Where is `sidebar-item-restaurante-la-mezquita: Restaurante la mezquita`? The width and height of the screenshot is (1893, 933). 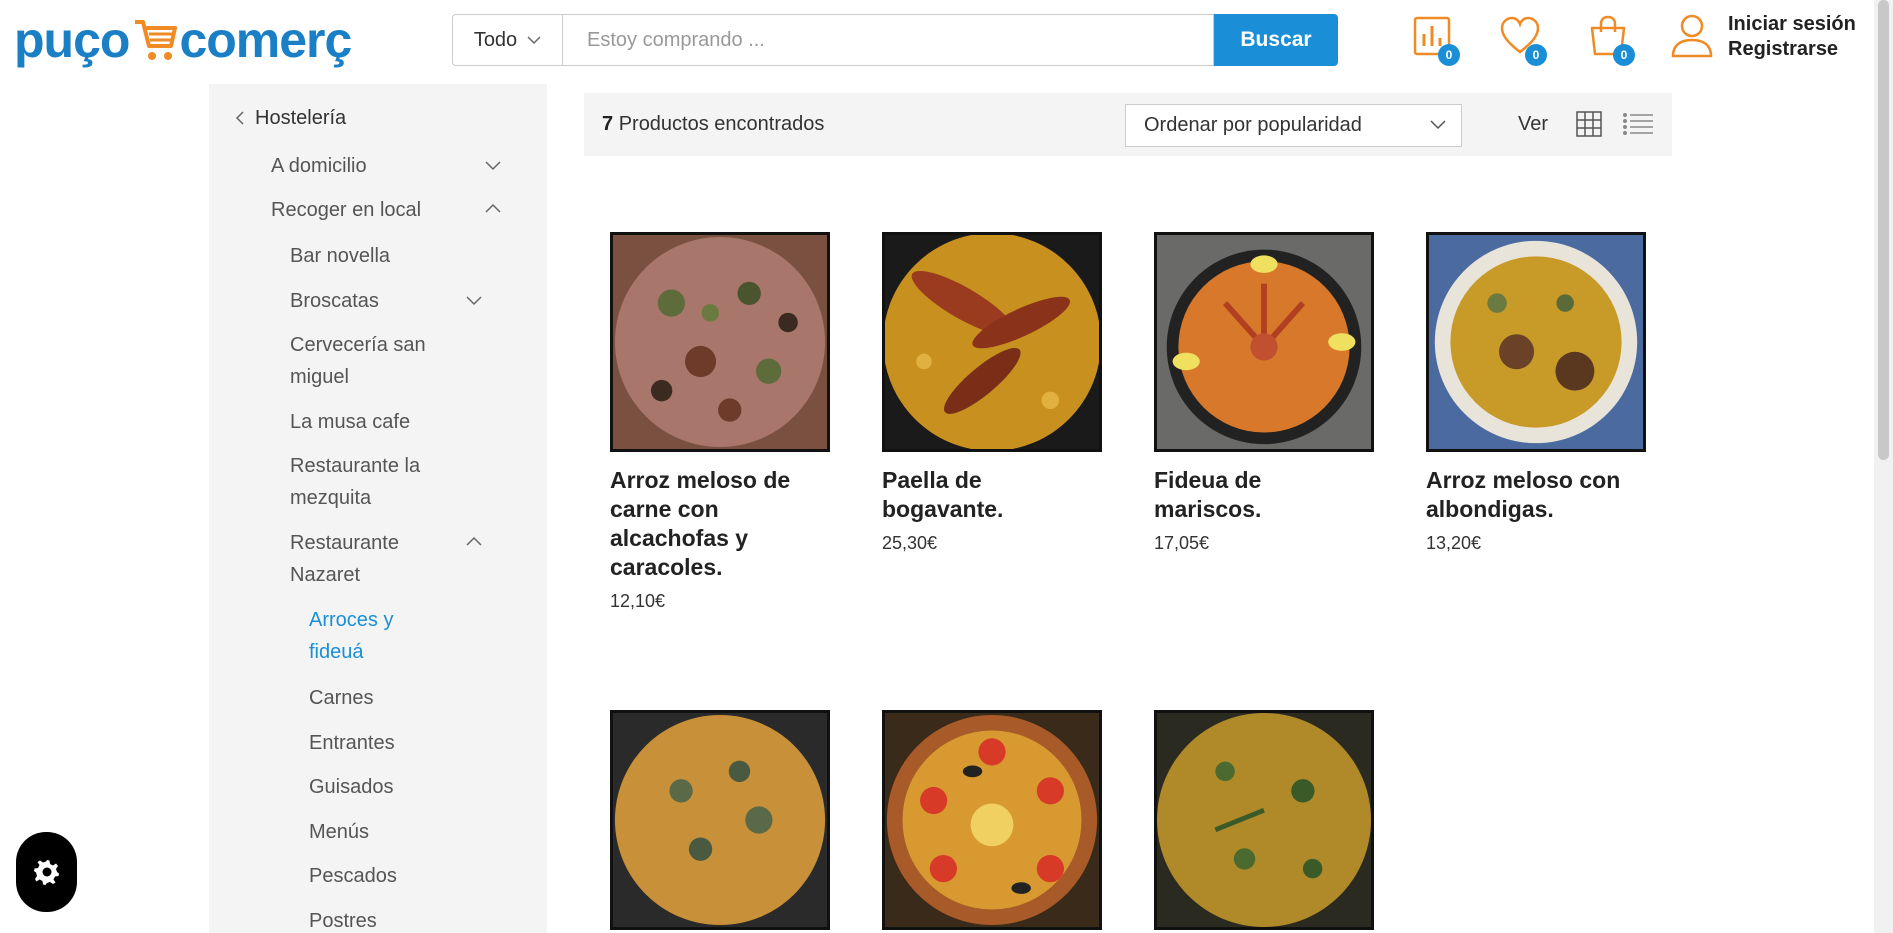
sidebar-item-restaurante-la-mezquita: Restaurante la mezquita is located at coordinates (365, 482).